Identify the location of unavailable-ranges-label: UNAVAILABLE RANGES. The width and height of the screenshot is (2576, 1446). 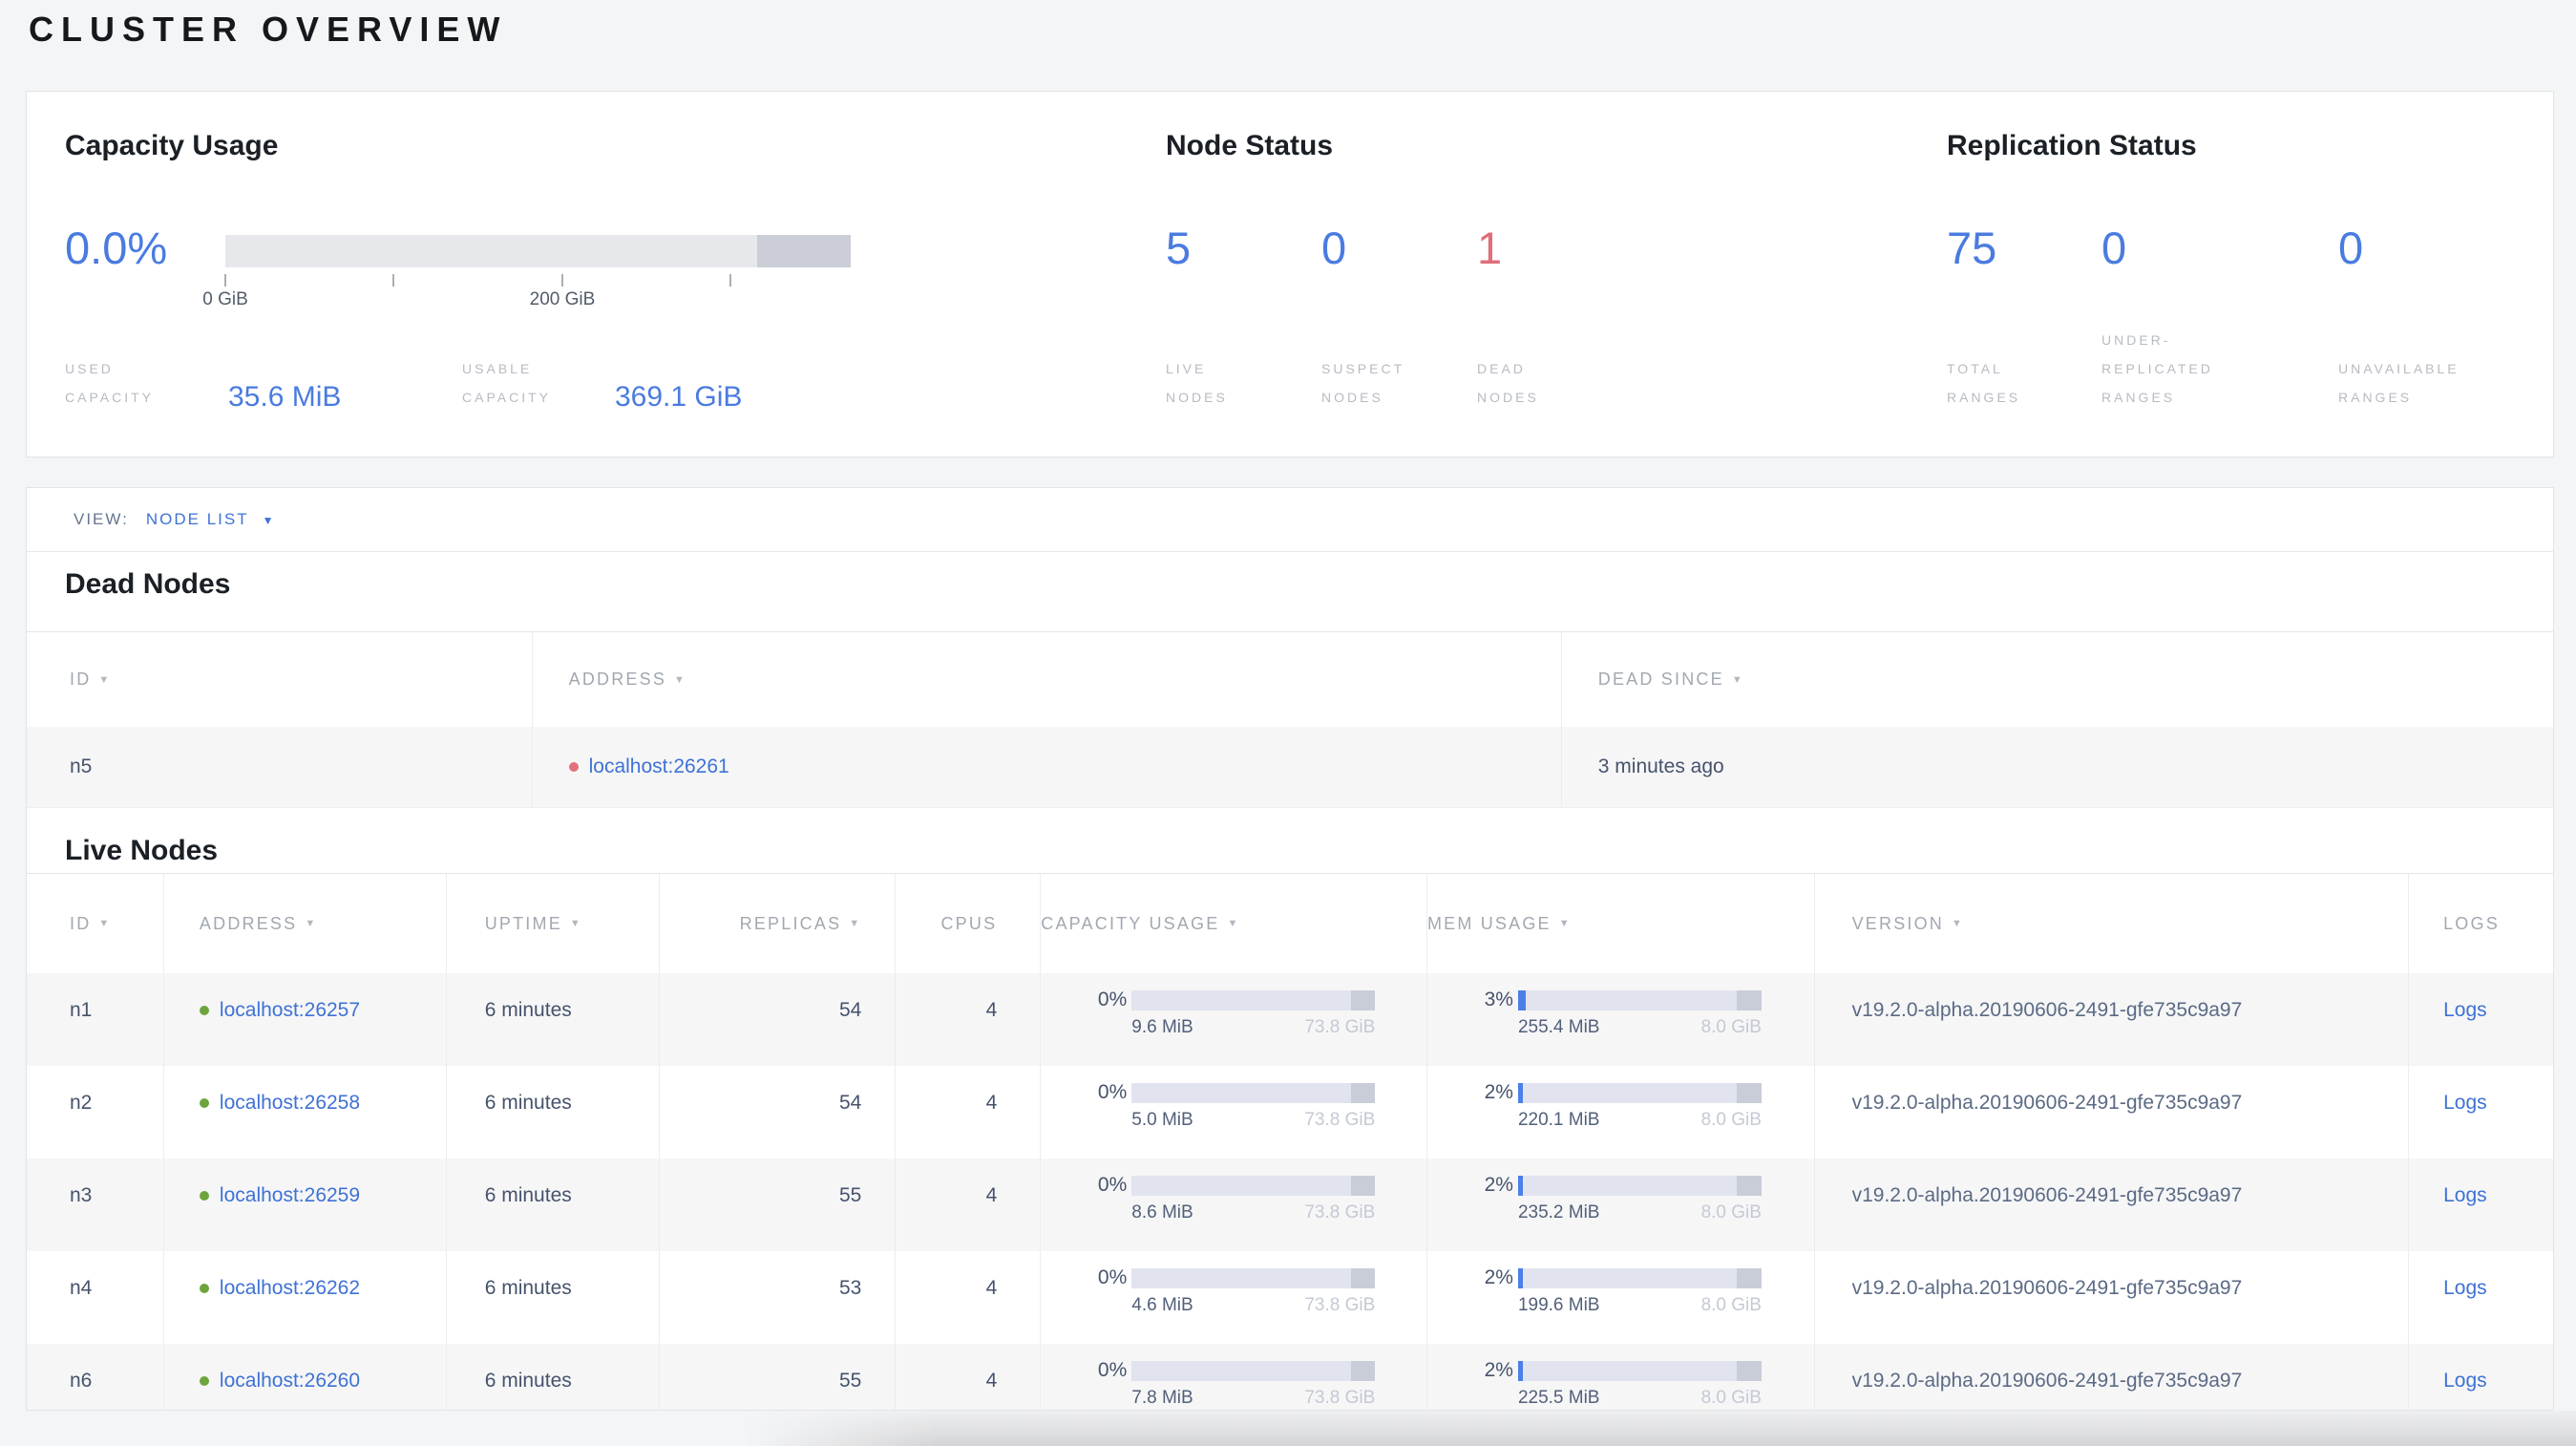
(2399, 383).